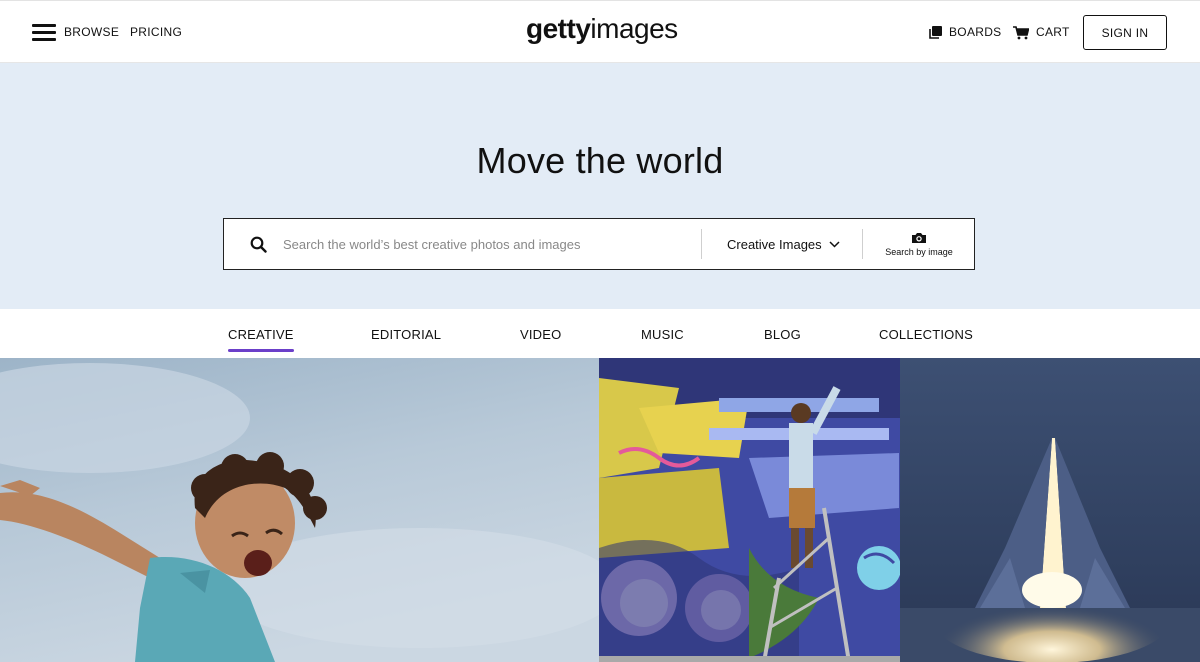  I want to click on search-input, so click(488, 244).